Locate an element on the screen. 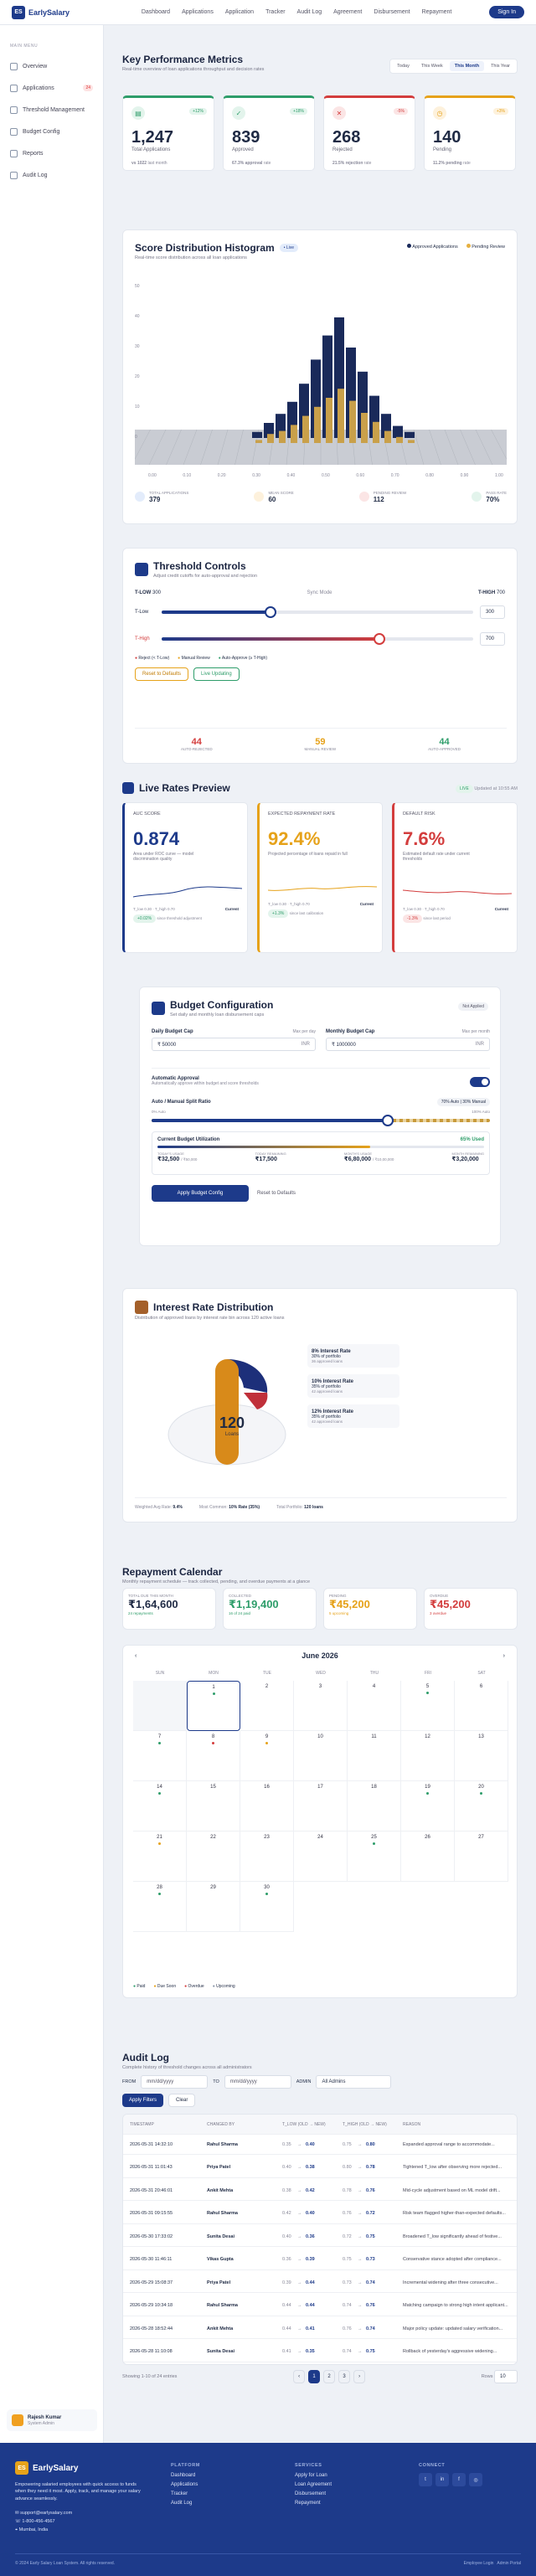 This screenshot has width=536, height=2576. clear-filters-button: Clear is located at coordinates (182, 2100).